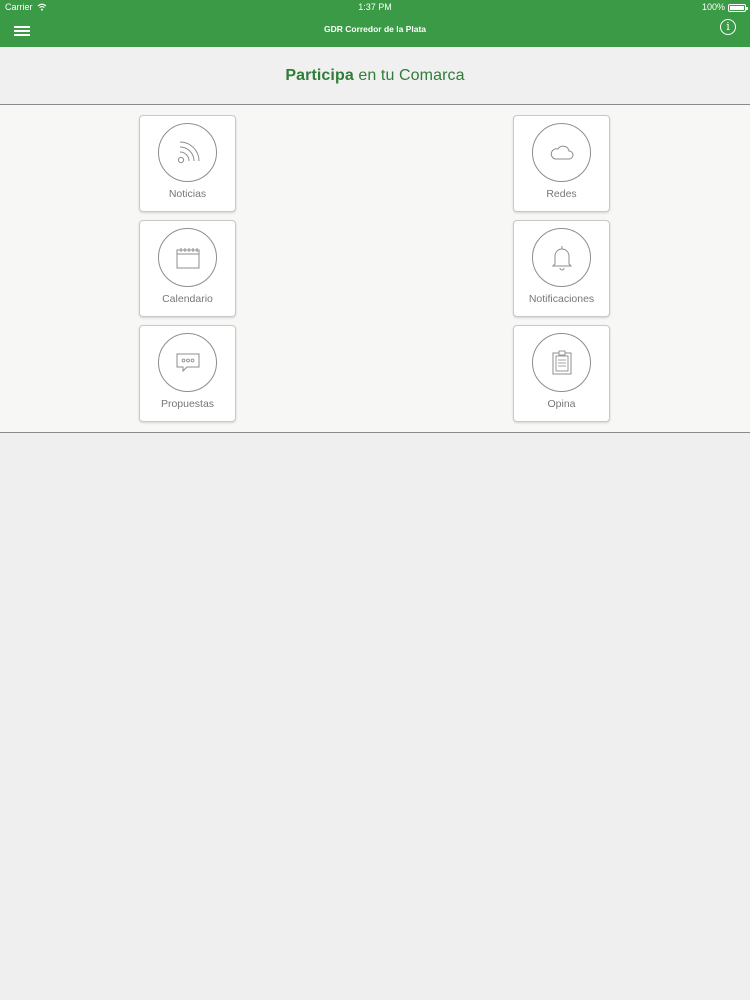 This screenshot has width=750, height=1000. Describe the element at coordinates (728, 27) in the screenshot. I see `info-circle-icon: i` at that location.